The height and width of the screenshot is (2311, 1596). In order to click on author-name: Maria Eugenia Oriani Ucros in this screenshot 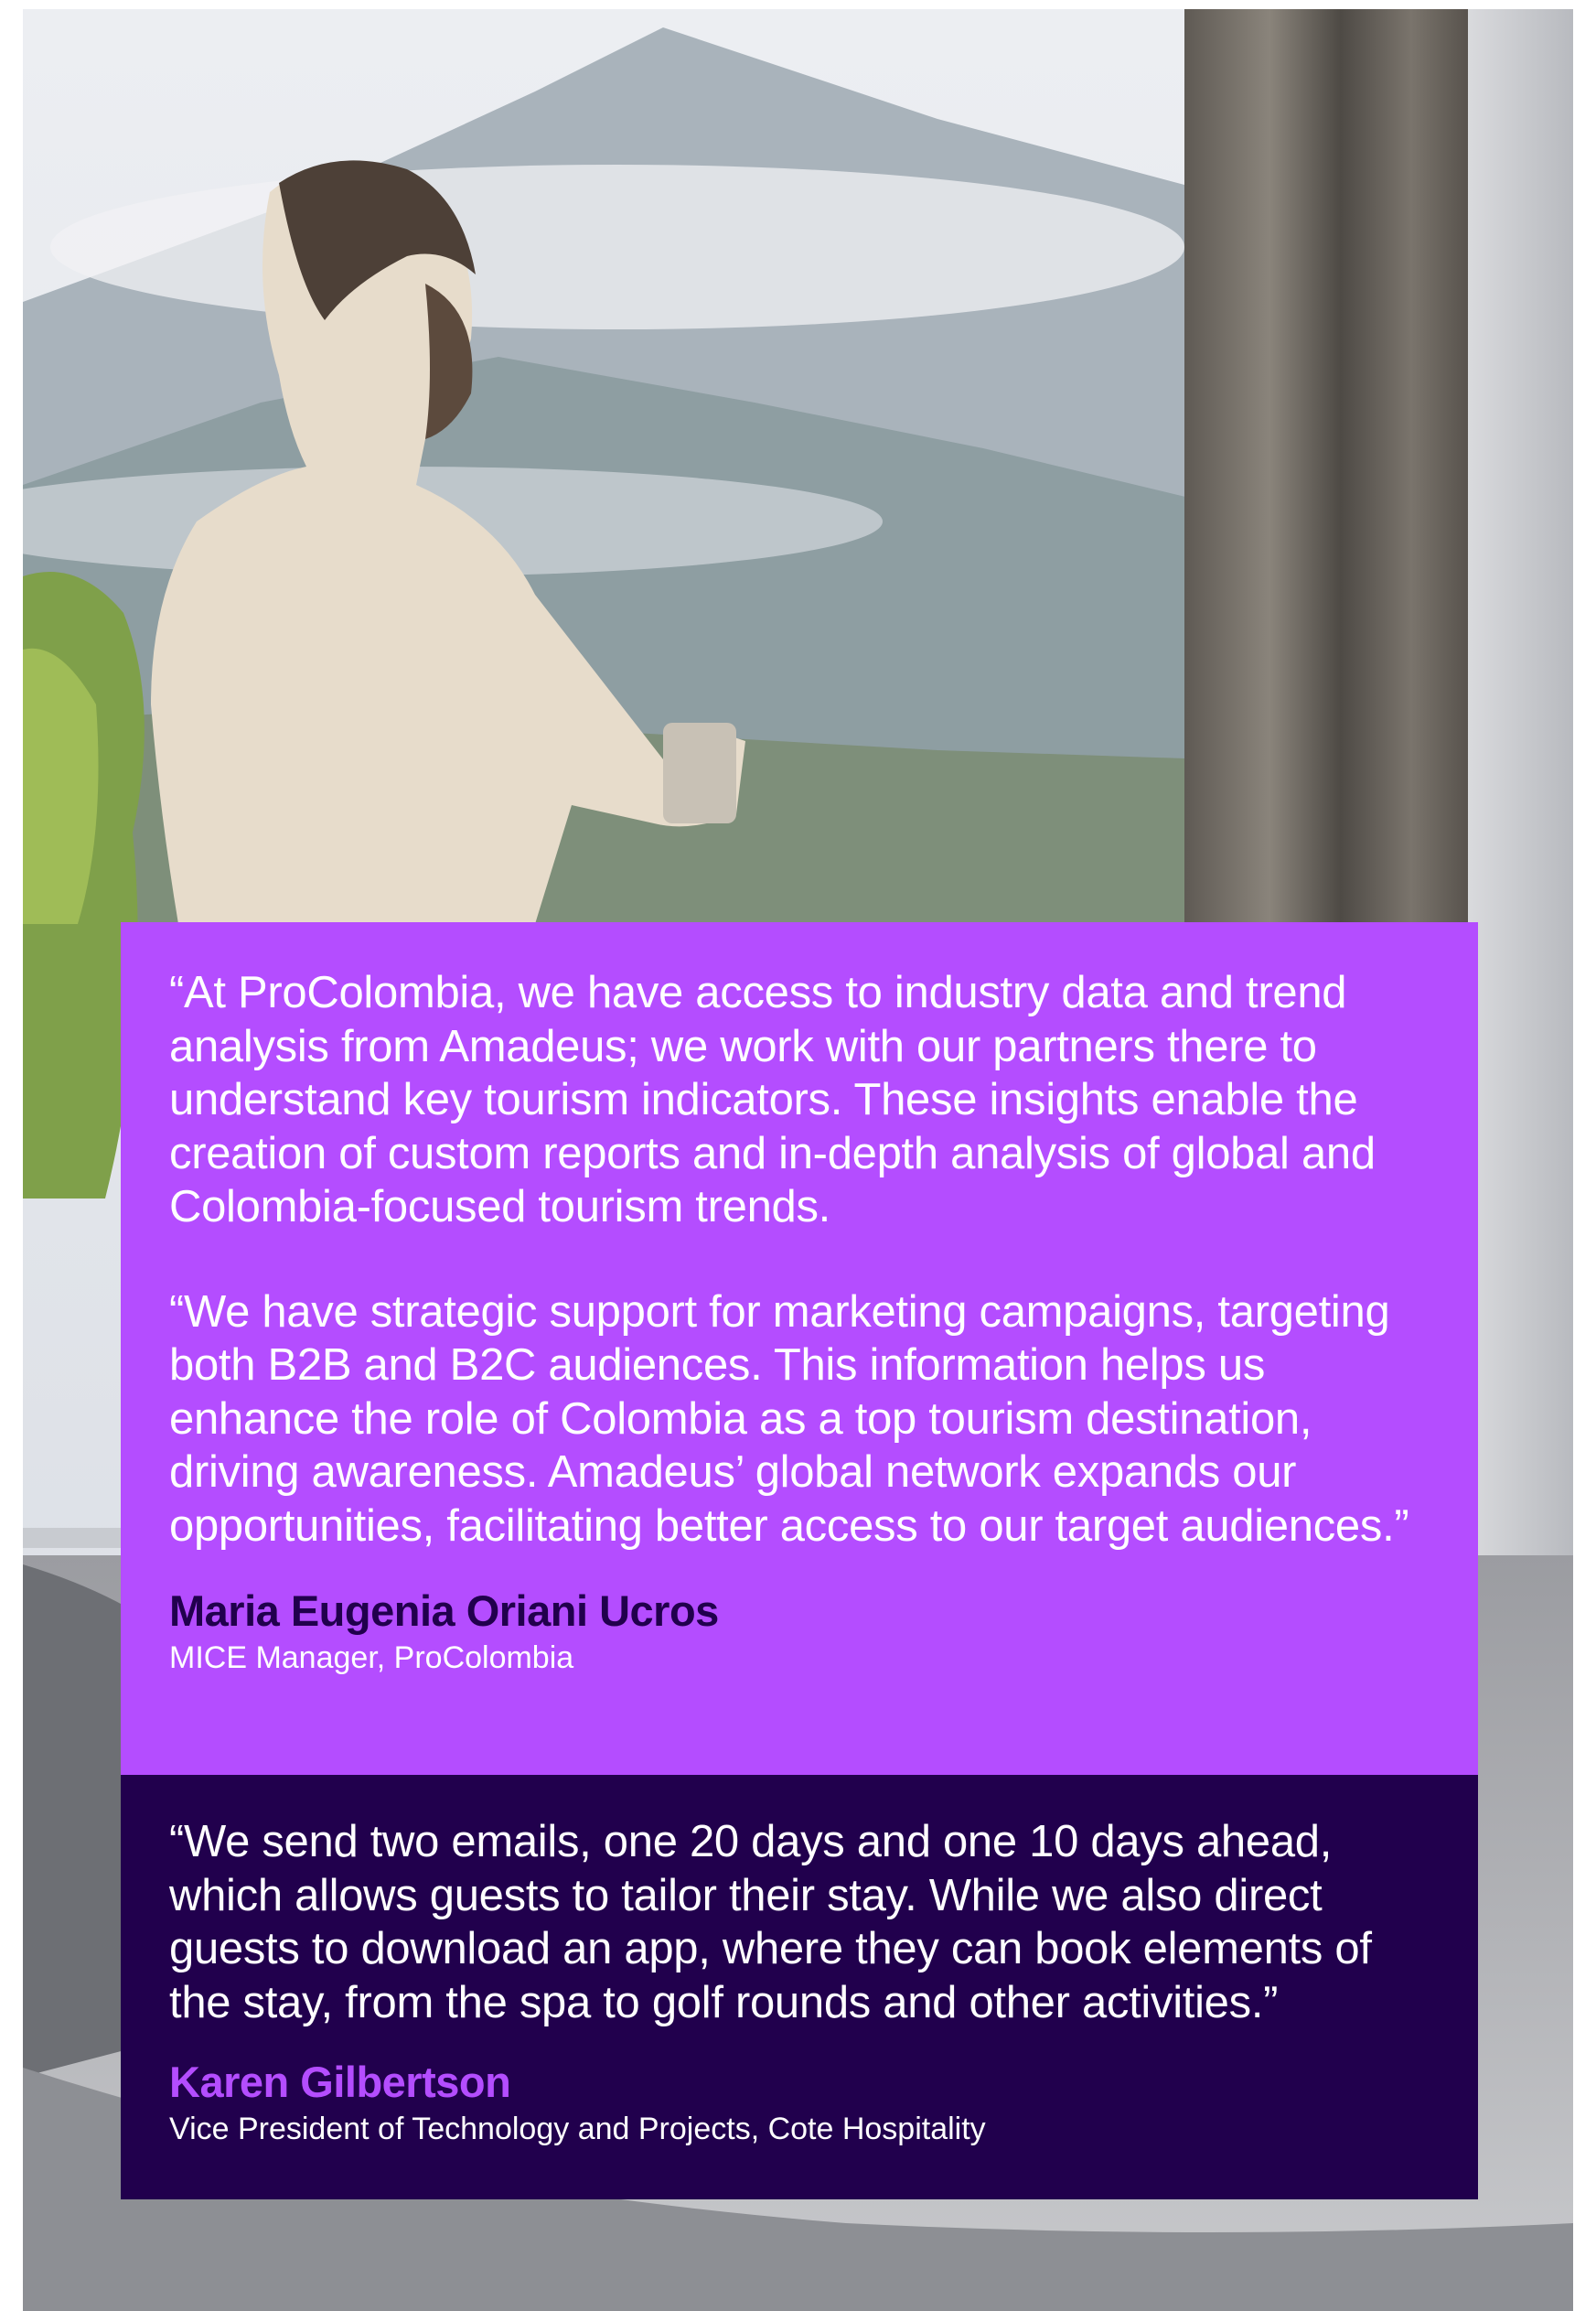, I will do `click(444, 1610)`.